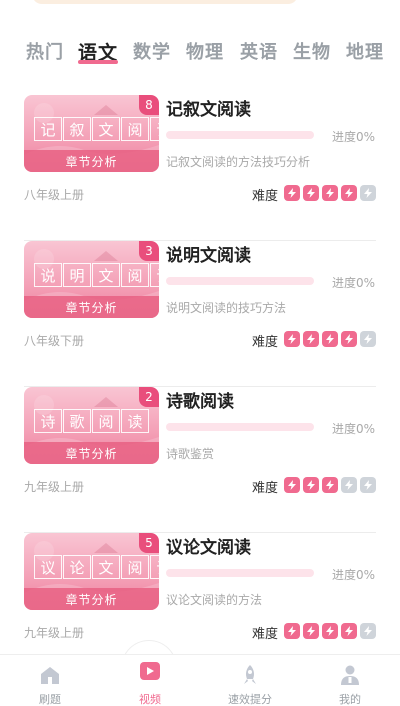  What do you see at coordinates (45, 51) in the screenshot?
I see `tab-hot: 热门` at bounding box center [45, 51].